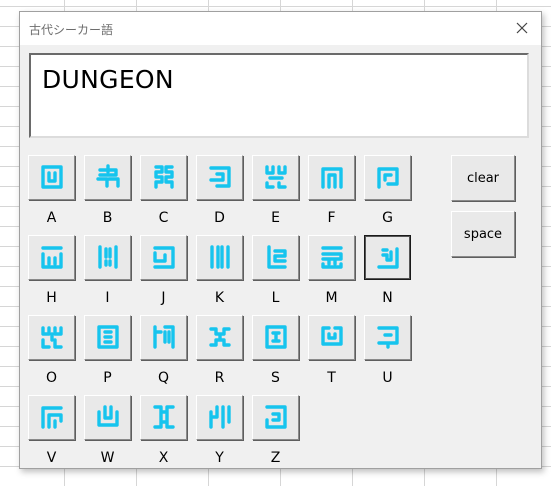  I want to click on sheikah-y-icon, so click(220, 417).